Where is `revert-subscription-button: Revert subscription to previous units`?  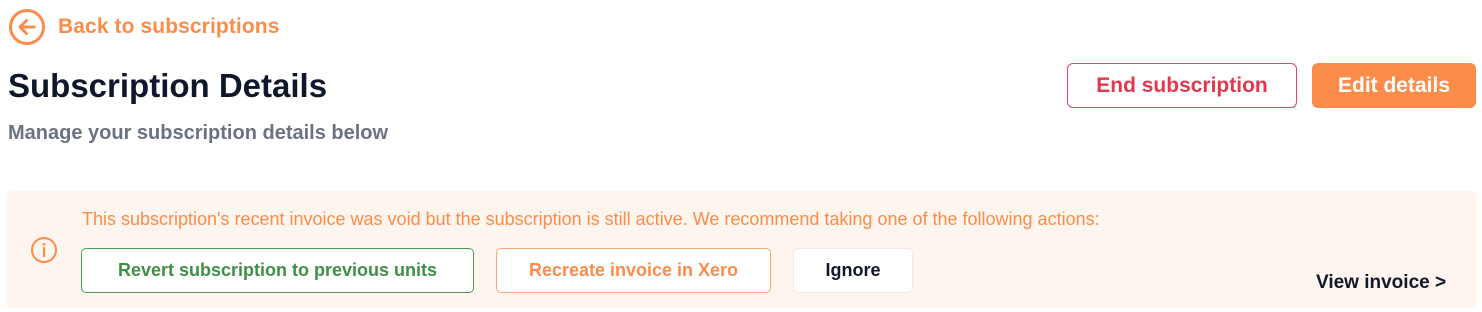
revert-subscription-button: Revert subscription to previous units is located at coordinates (277, 270).